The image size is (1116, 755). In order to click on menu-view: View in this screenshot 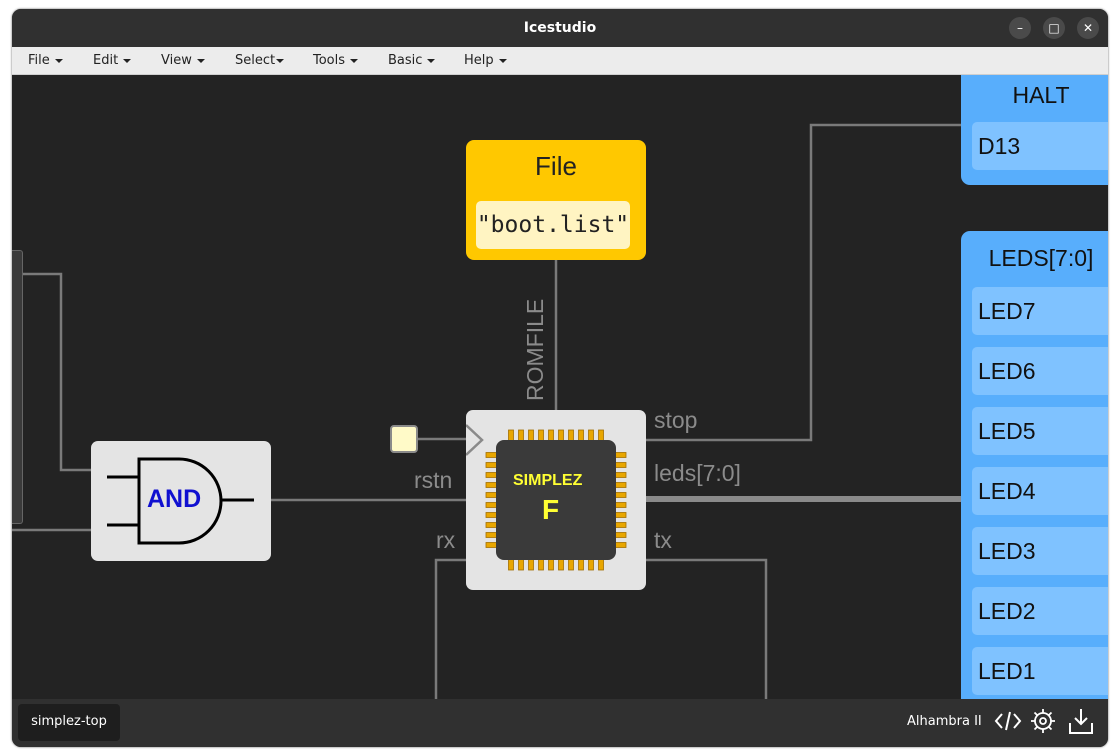, I will do `click(183, 60)`.